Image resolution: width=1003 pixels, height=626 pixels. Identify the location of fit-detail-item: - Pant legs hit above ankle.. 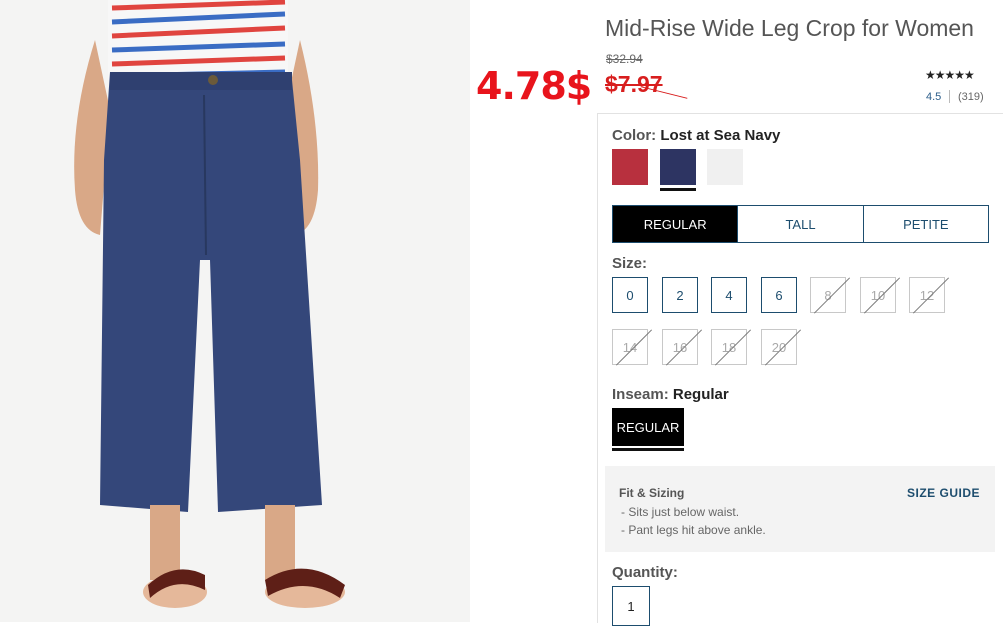
(693, 530).